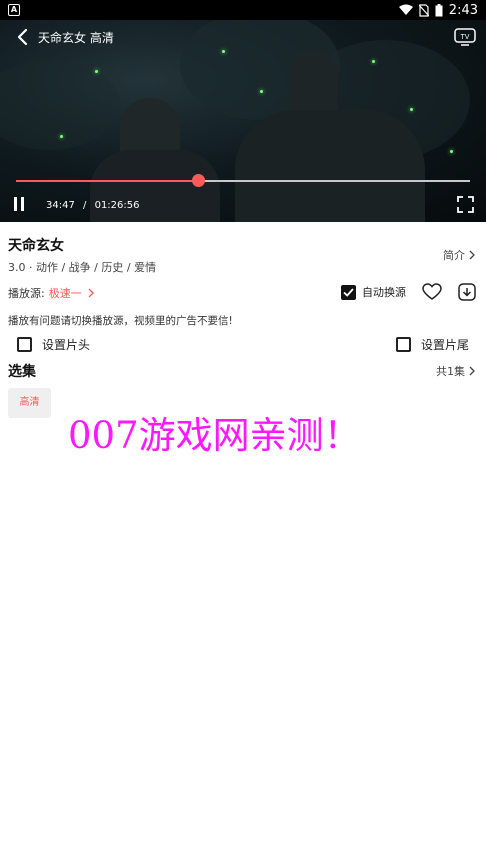 This screenshot has height=864, width=486. Describe the element at coordinates (22, 372) in the screenshot. I see `episodes-heading: 选集` at that location.